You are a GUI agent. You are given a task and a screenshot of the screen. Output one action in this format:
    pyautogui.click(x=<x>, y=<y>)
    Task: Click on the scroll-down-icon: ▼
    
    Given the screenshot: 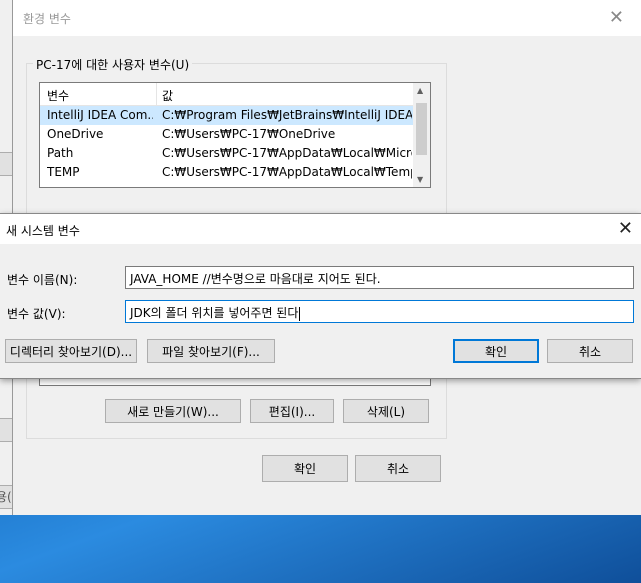 What is the action you would take?
    pyautogui.click(x=420, y=179)
    